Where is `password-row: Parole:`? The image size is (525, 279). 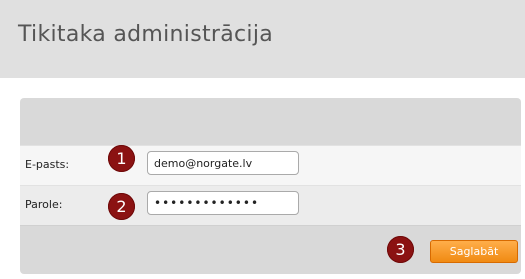
password-row: Parole: is located at coordinates (270, 205).